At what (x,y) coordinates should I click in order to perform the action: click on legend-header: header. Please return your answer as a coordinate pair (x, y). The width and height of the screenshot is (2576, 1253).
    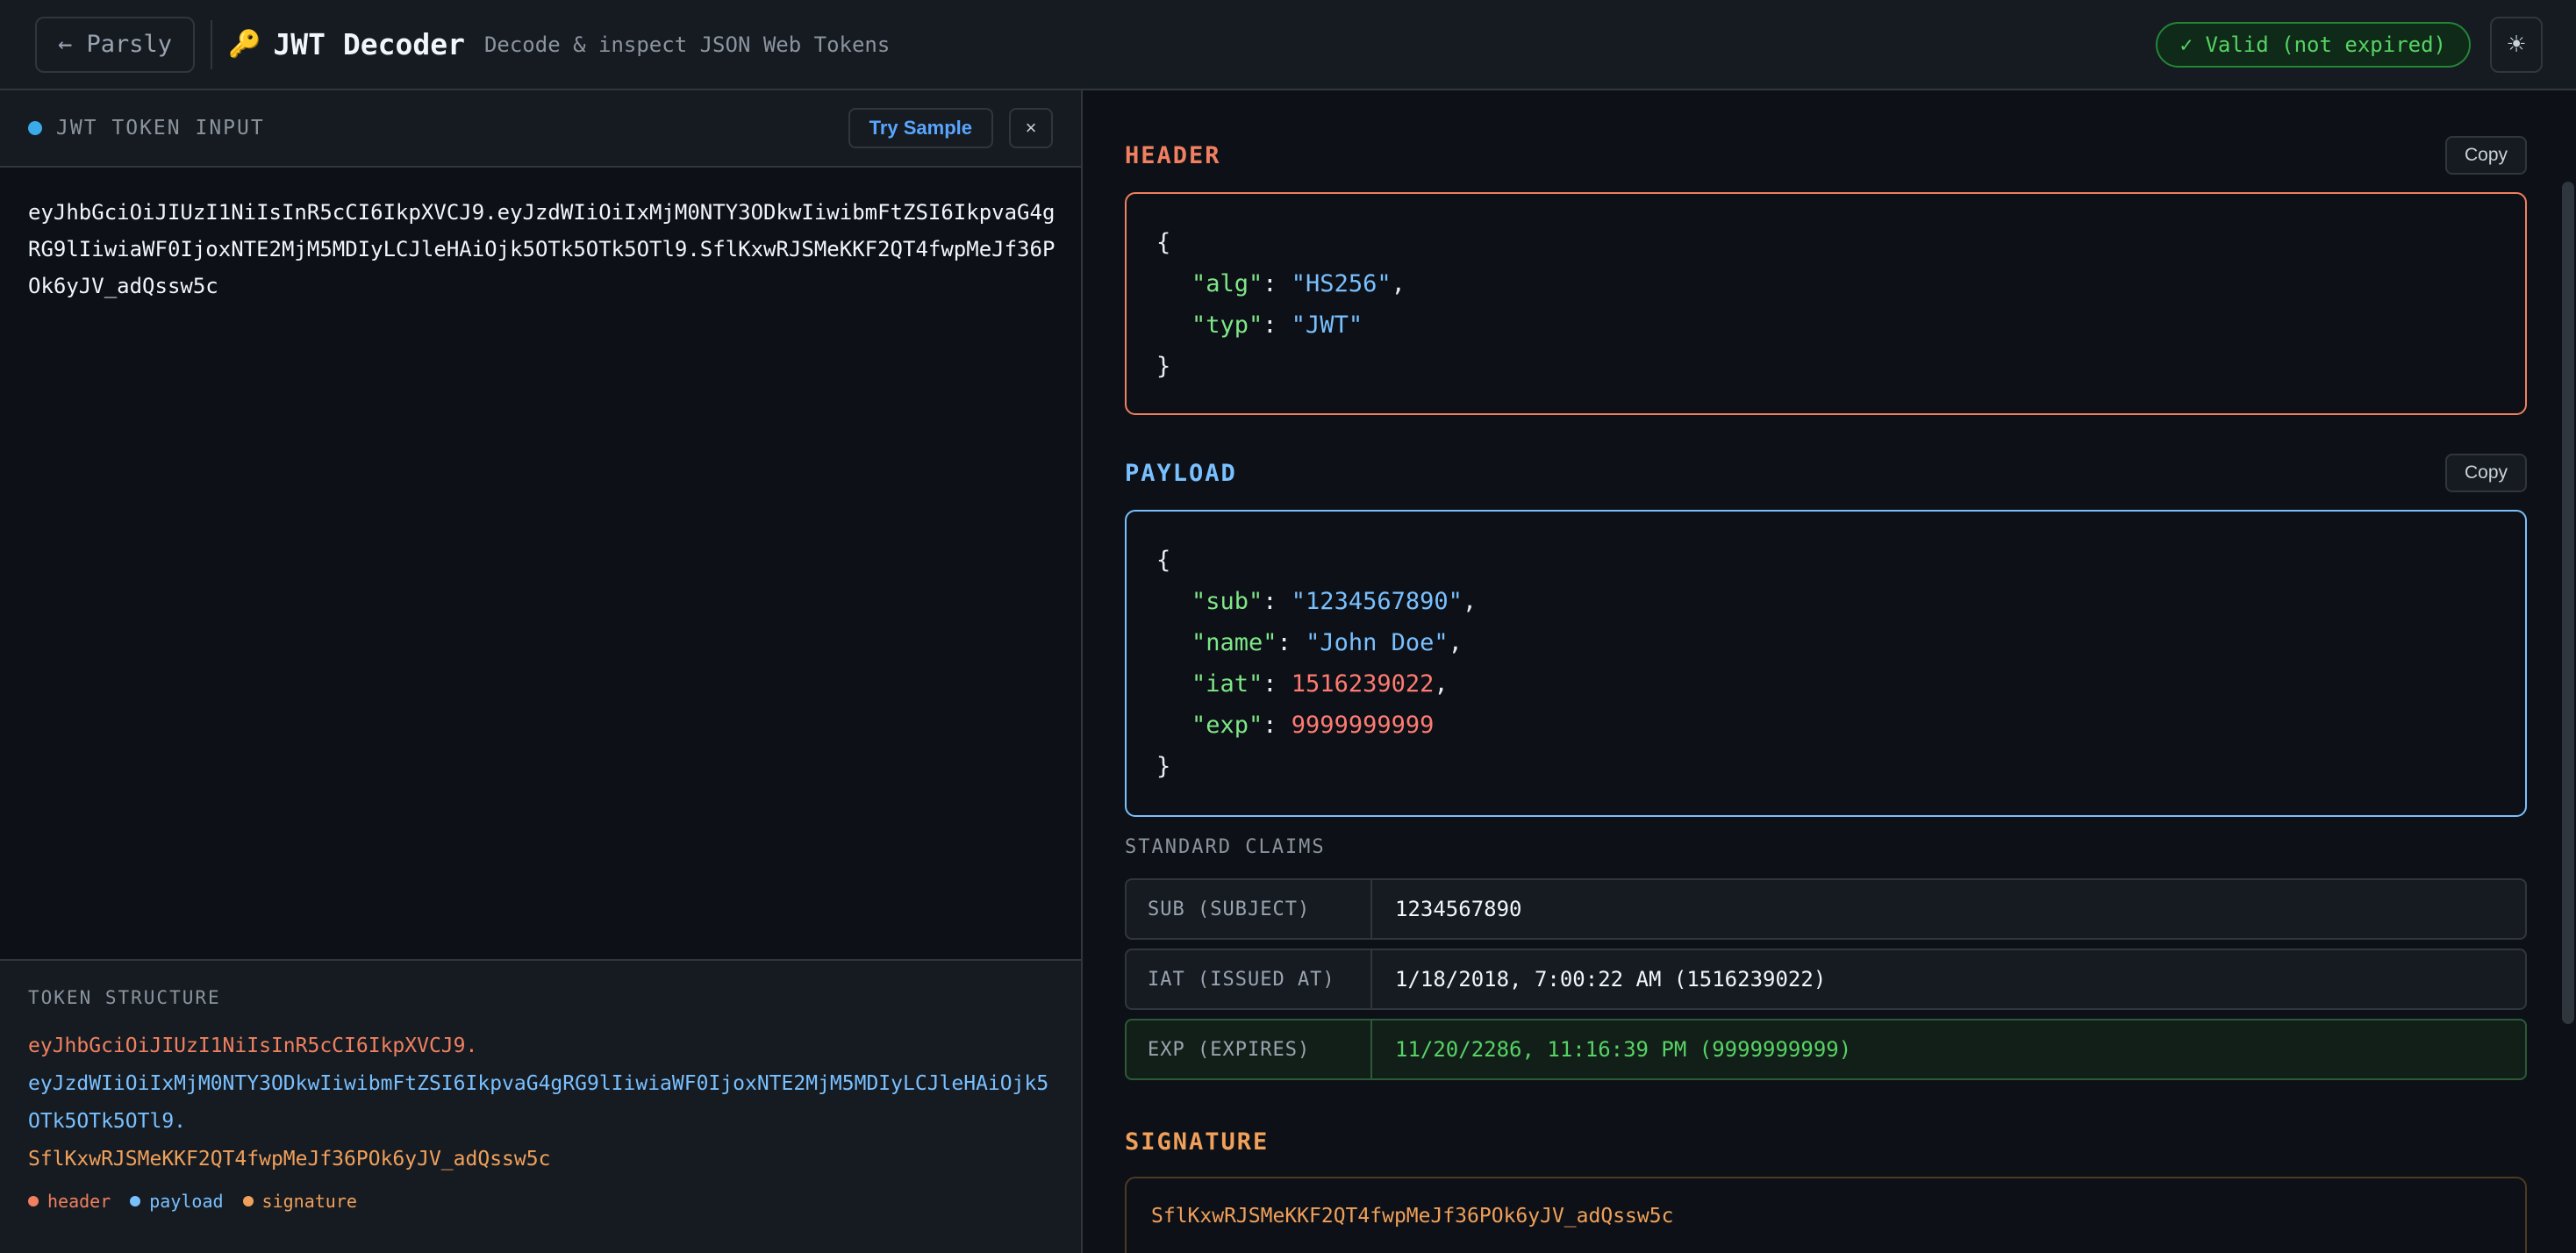
    Looking at the image, I should click on (69, 1201).